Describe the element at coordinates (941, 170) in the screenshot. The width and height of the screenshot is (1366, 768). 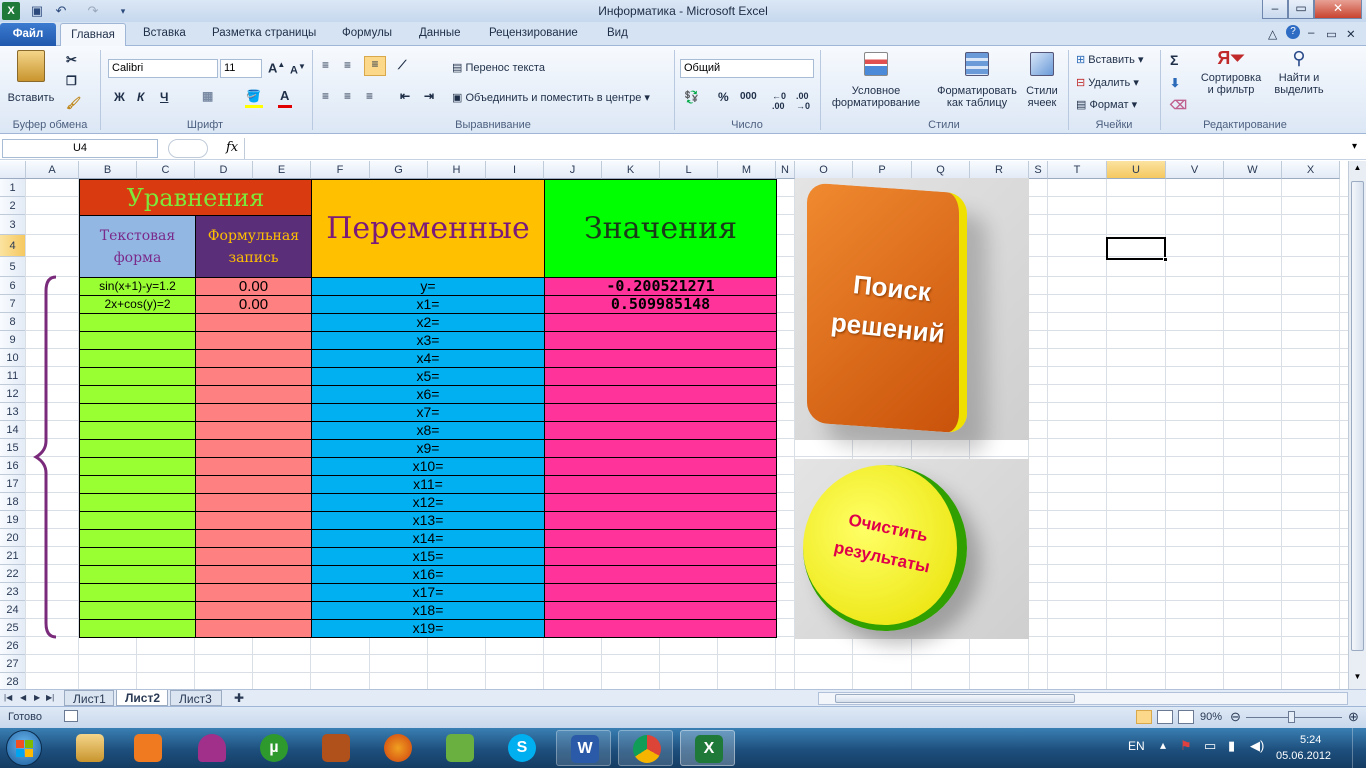
I see `column-header: Q` at that location.